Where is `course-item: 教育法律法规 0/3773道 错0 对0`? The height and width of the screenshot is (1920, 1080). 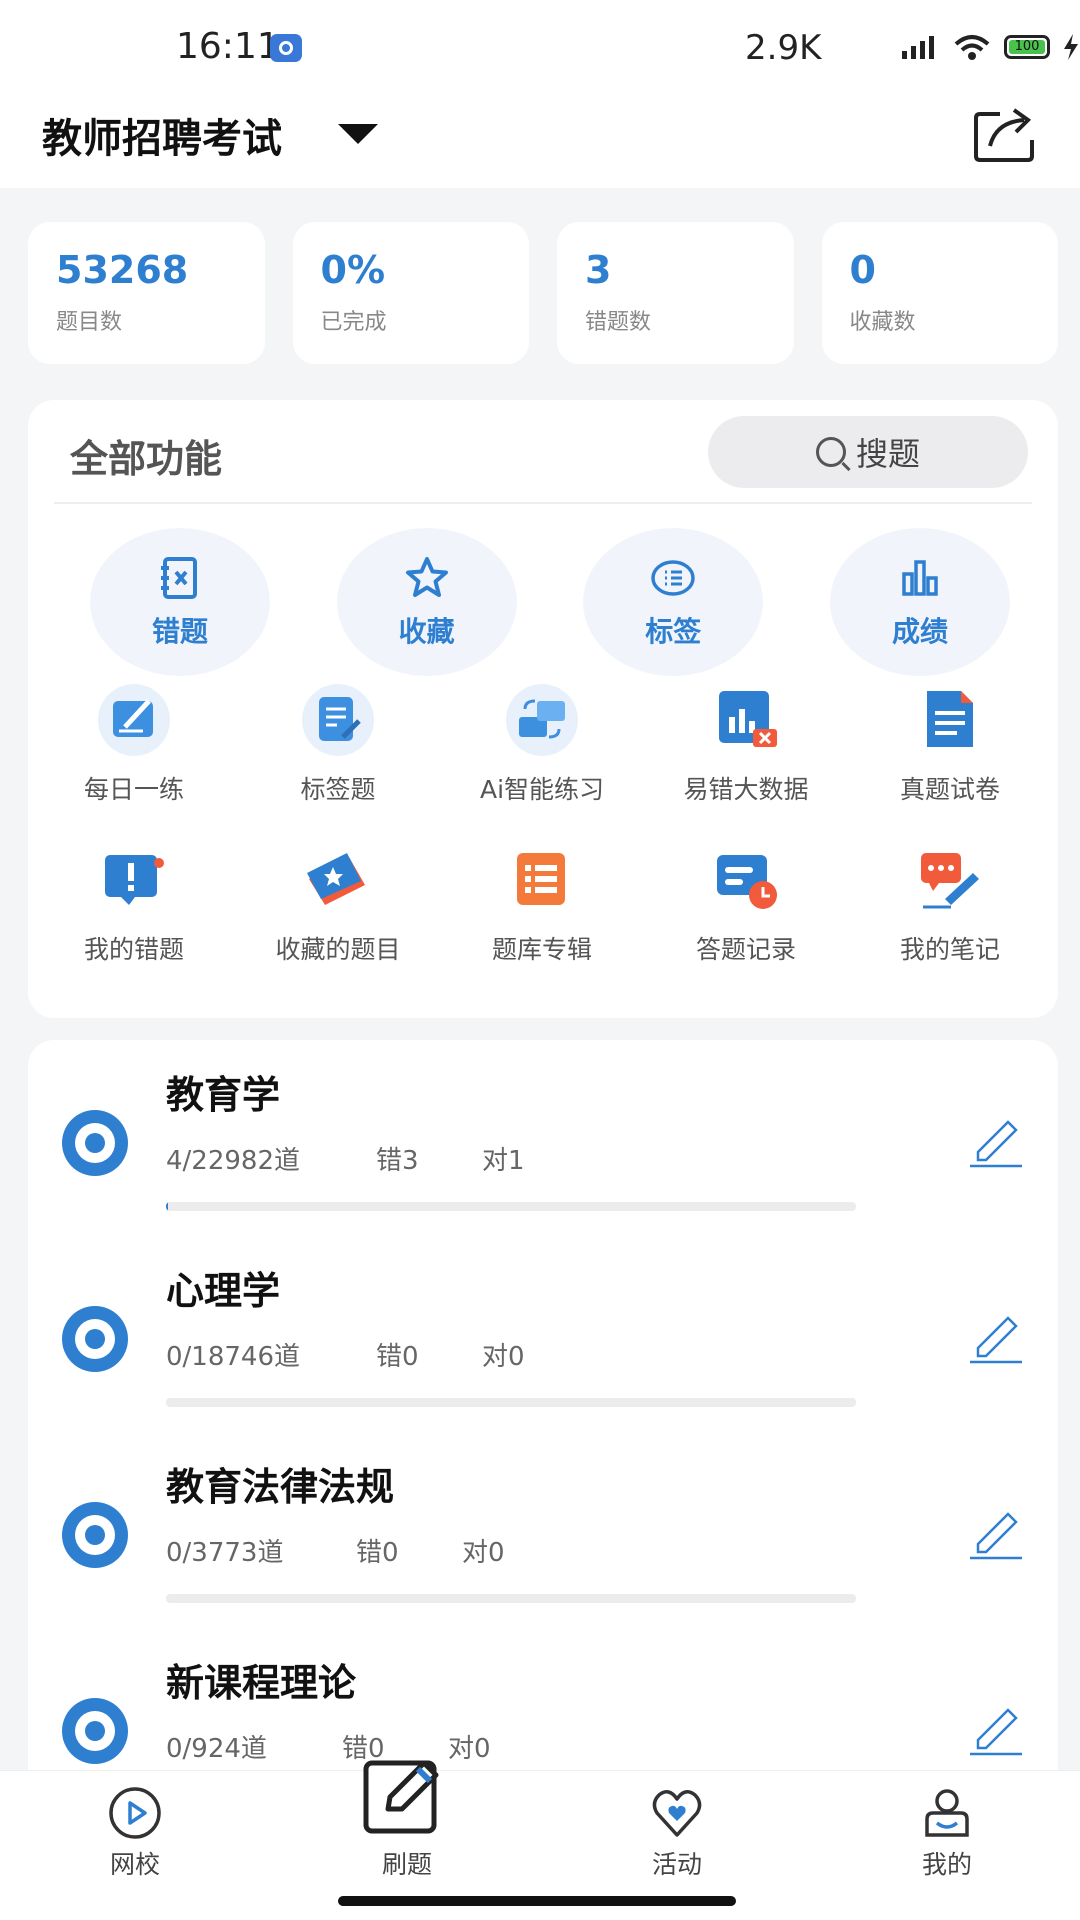
course-item: 教育法律法规 0/3773道 错0 对0 is located at coordinates (543, 1530).